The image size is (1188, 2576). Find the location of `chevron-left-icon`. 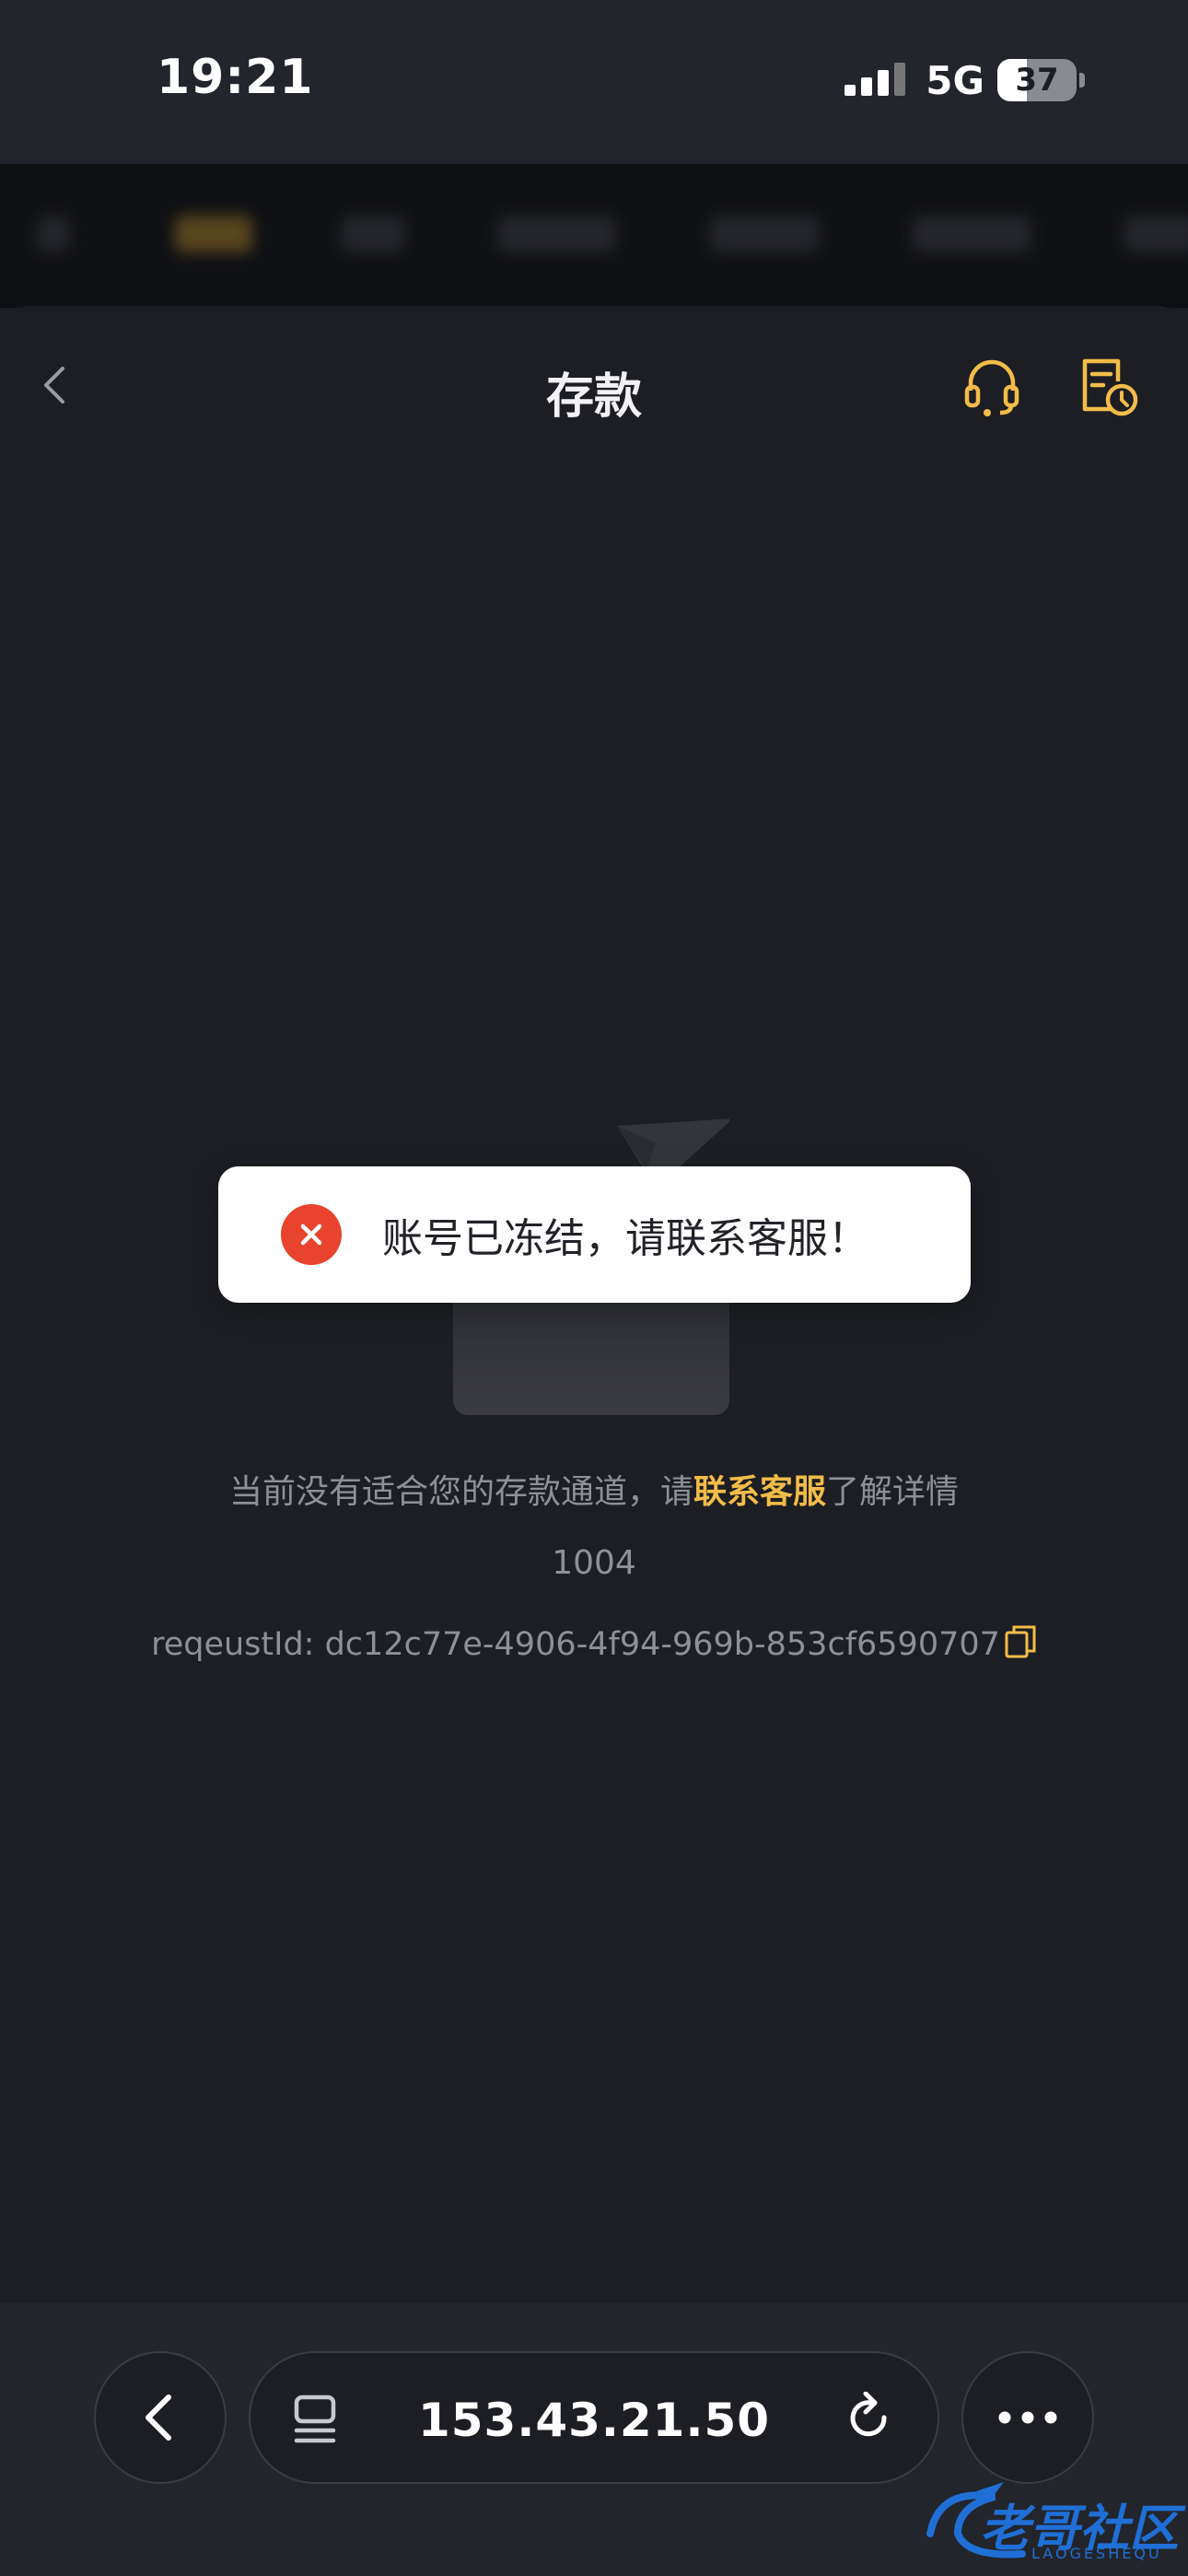

chevron-left-icon is located at coordinates (158, 2418).